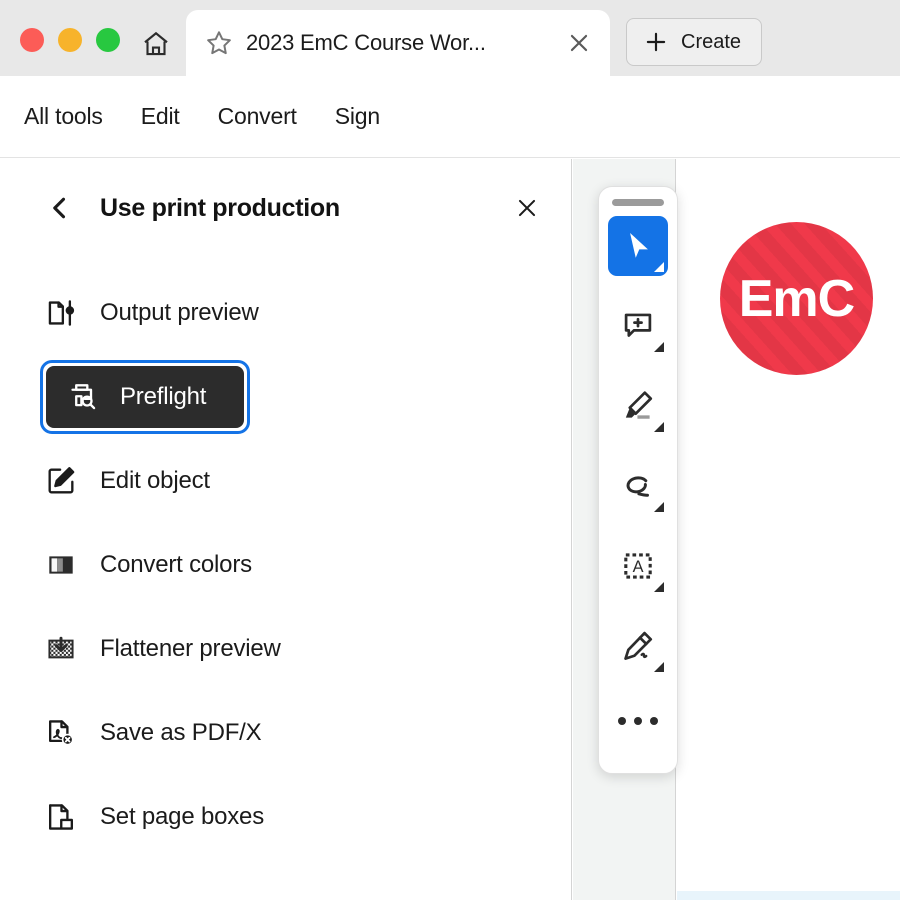 This screenshot has height=900, width=900. Describe the element at coordinates (220, 207) in the screenshot. I see `panel-title: Use print production` at that location.